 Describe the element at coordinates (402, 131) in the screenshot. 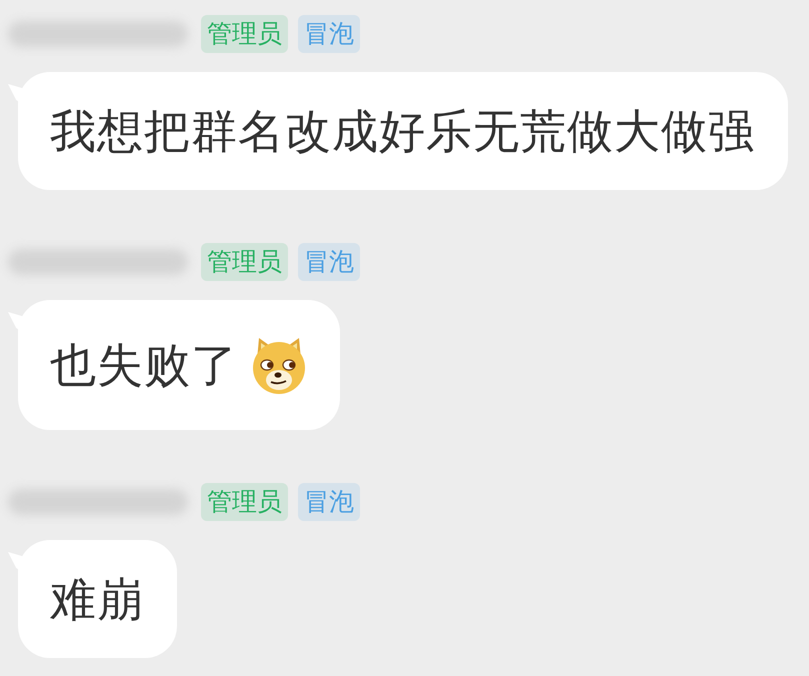

I see `message-text: 我想把群名改成好乐无荒做大做强` at that location.